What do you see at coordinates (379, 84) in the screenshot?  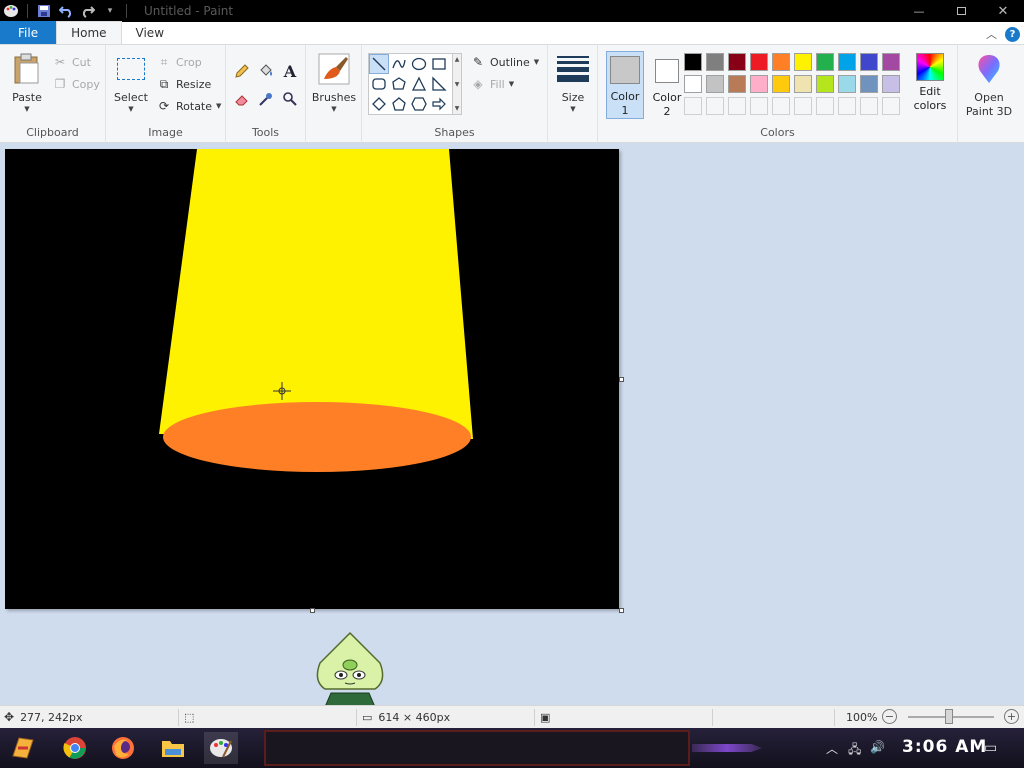 I see `rounded-rectangle-shape-icon` at bounding box center [379, 84].